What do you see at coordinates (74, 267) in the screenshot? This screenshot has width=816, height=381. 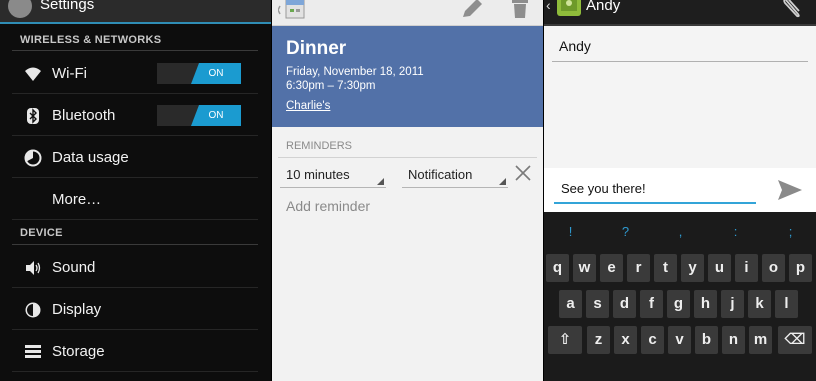 I see `settings-item-label: Sound` at bounding box center [74, 267].